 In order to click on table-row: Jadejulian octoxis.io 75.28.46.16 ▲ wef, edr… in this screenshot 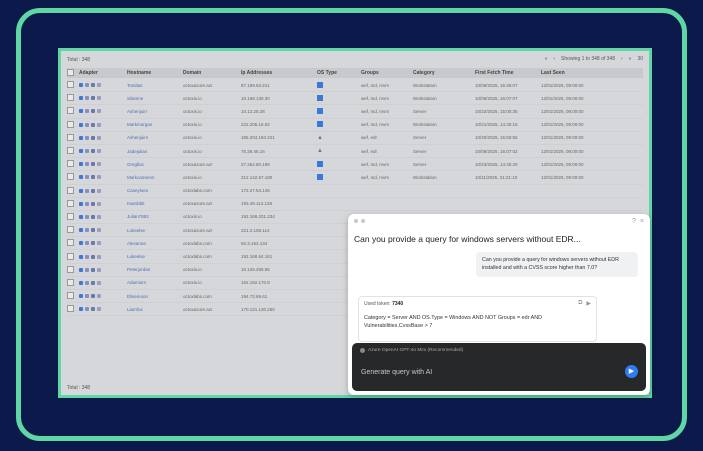, I will do `click(355, 152)`.